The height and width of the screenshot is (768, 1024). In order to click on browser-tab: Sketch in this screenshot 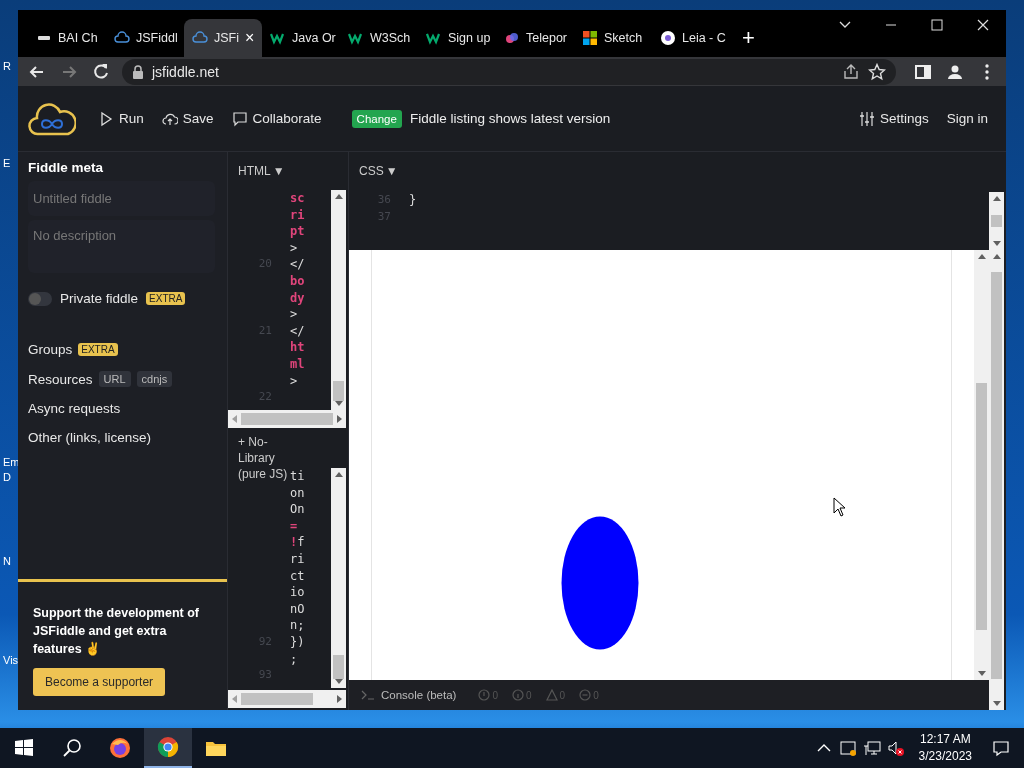, I will do `click(613, 38)`.